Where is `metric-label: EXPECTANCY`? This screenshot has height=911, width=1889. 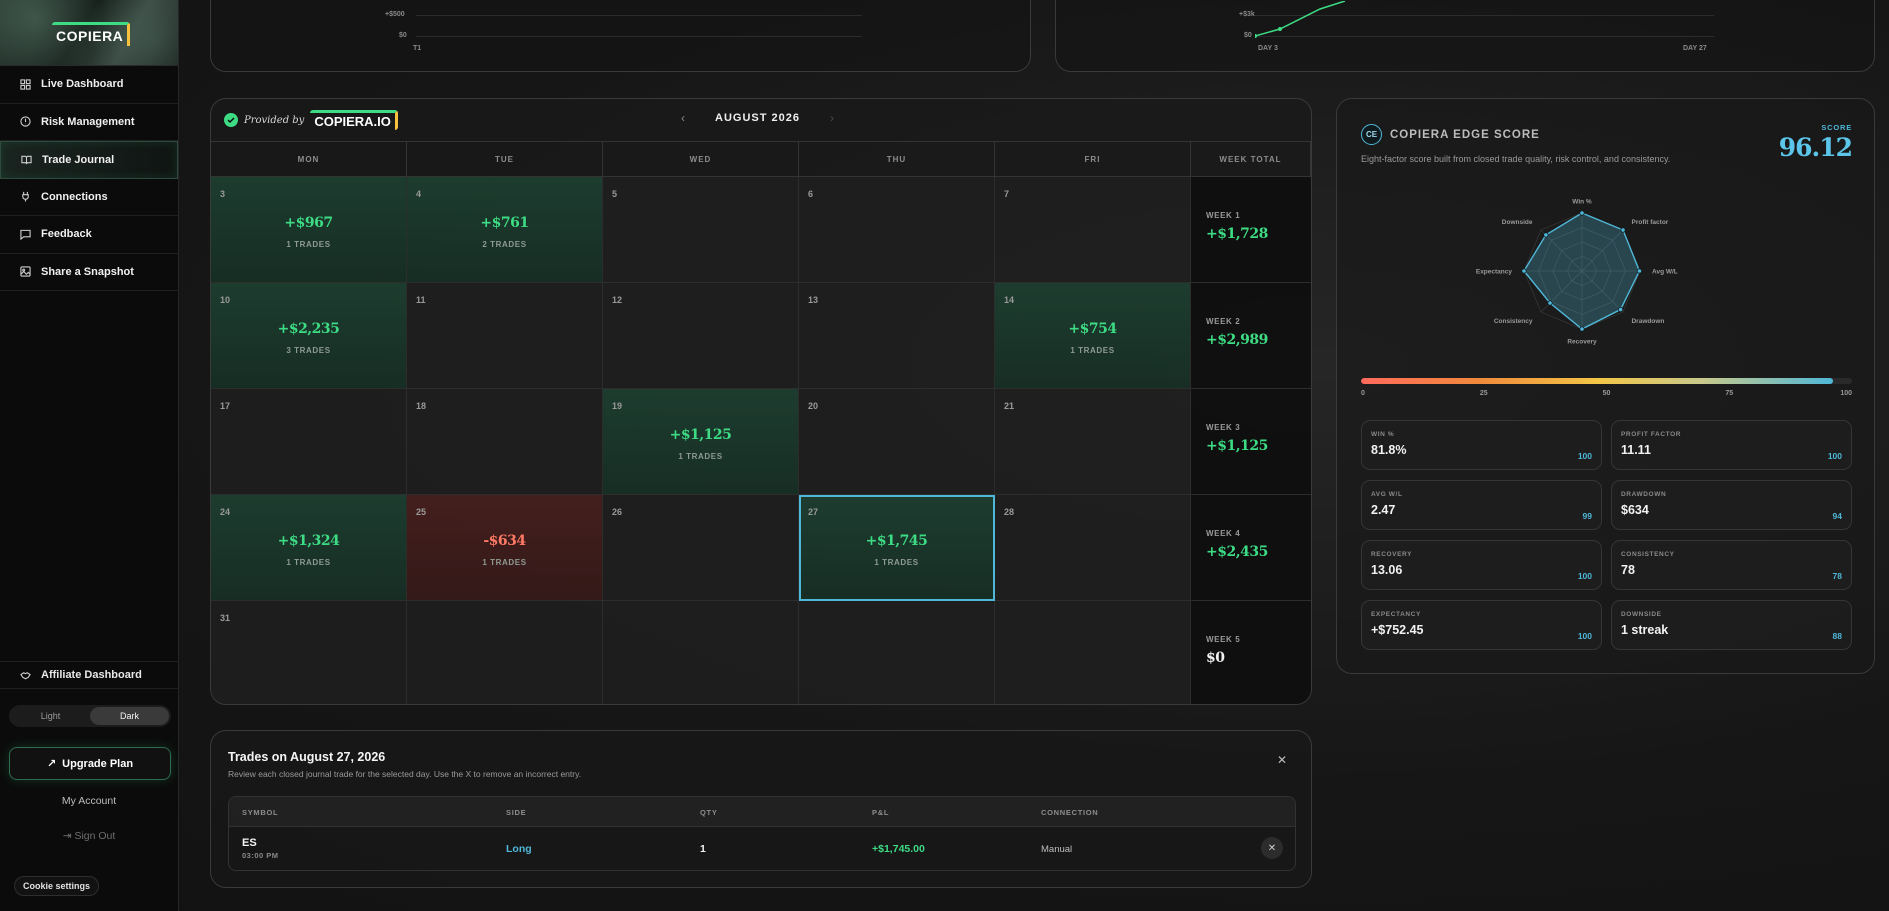 metric-label: EXPECTANCY is located at coordinates (1396, 614).